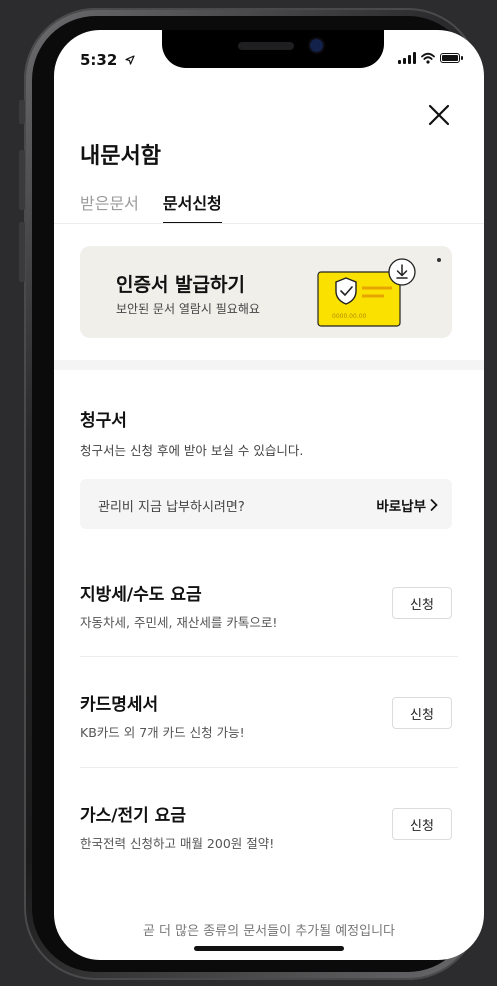 This screenshot has width=497, height=986. Describe the element at coordinates (151, 207) in the screenshot. I see `tab-bar: 받은문서 문서신청` at that location.